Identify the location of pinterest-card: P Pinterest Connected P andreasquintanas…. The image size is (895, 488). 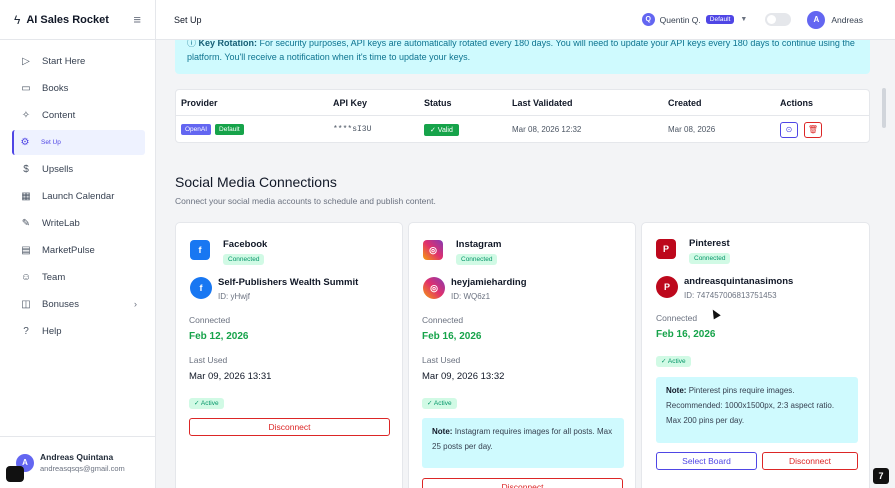
(755, 355).